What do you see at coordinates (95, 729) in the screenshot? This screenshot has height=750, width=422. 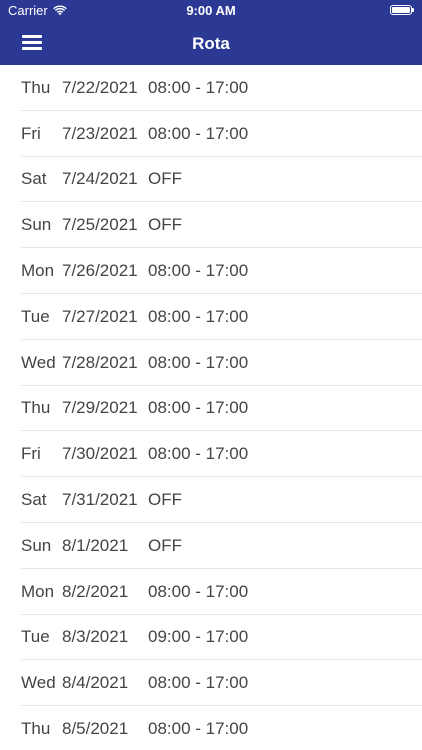 I see `rota-date: 8/5/2021` at bounding box center [95, 729].